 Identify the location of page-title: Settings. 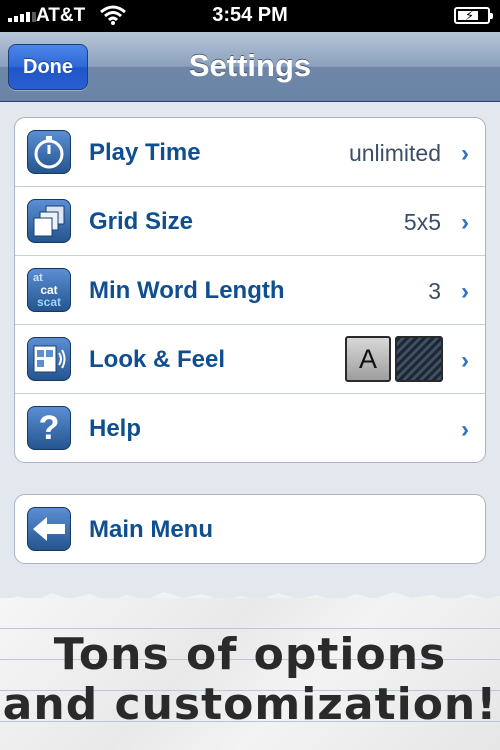
(250, 65).